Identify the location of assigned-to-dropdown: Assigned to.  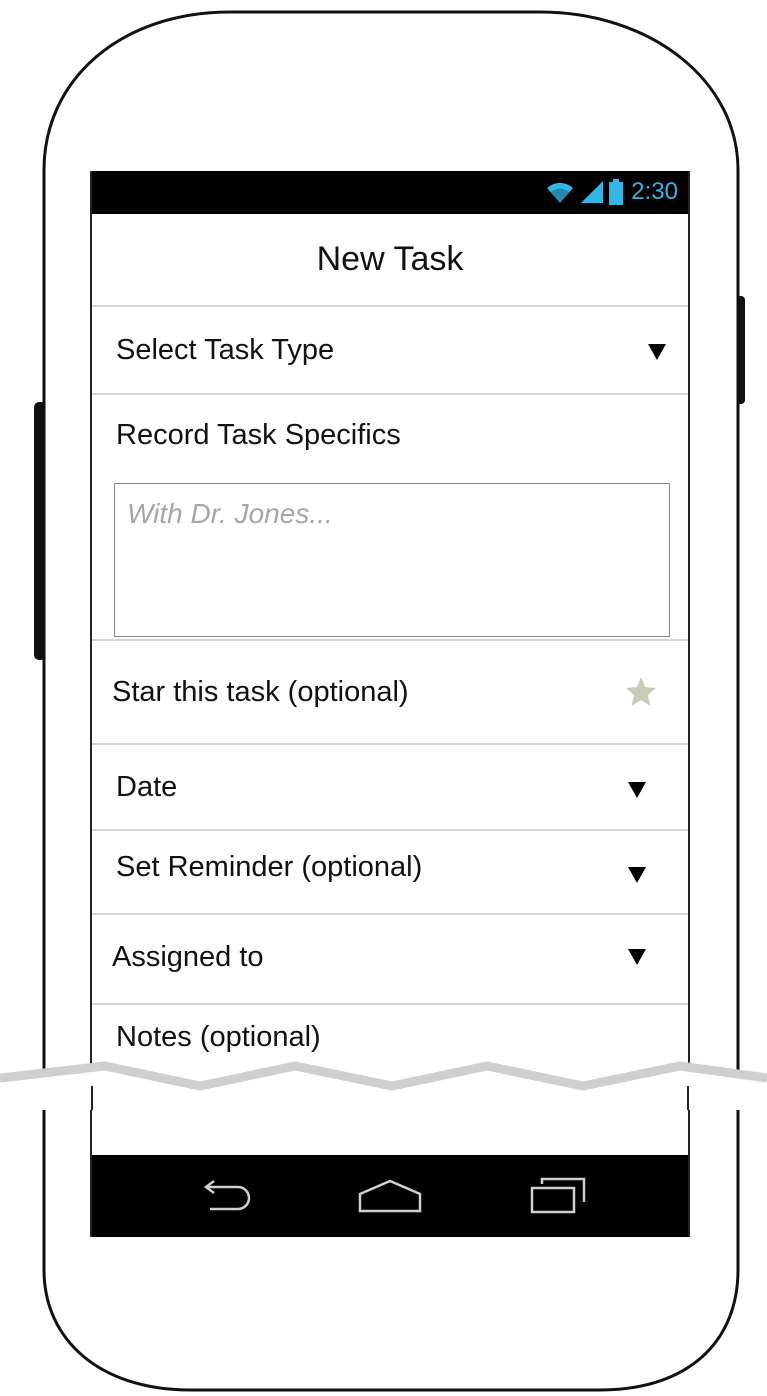
(390, 960).